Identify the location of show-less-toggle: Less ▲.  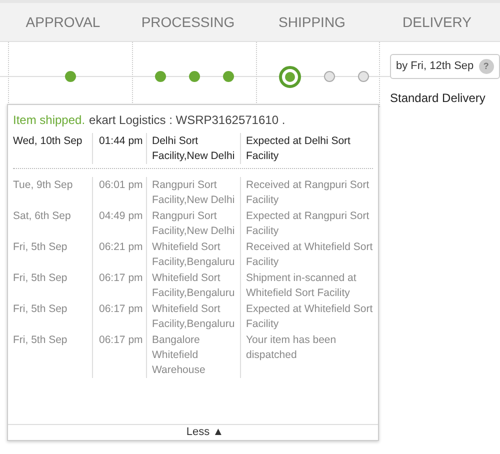
(193, 432).